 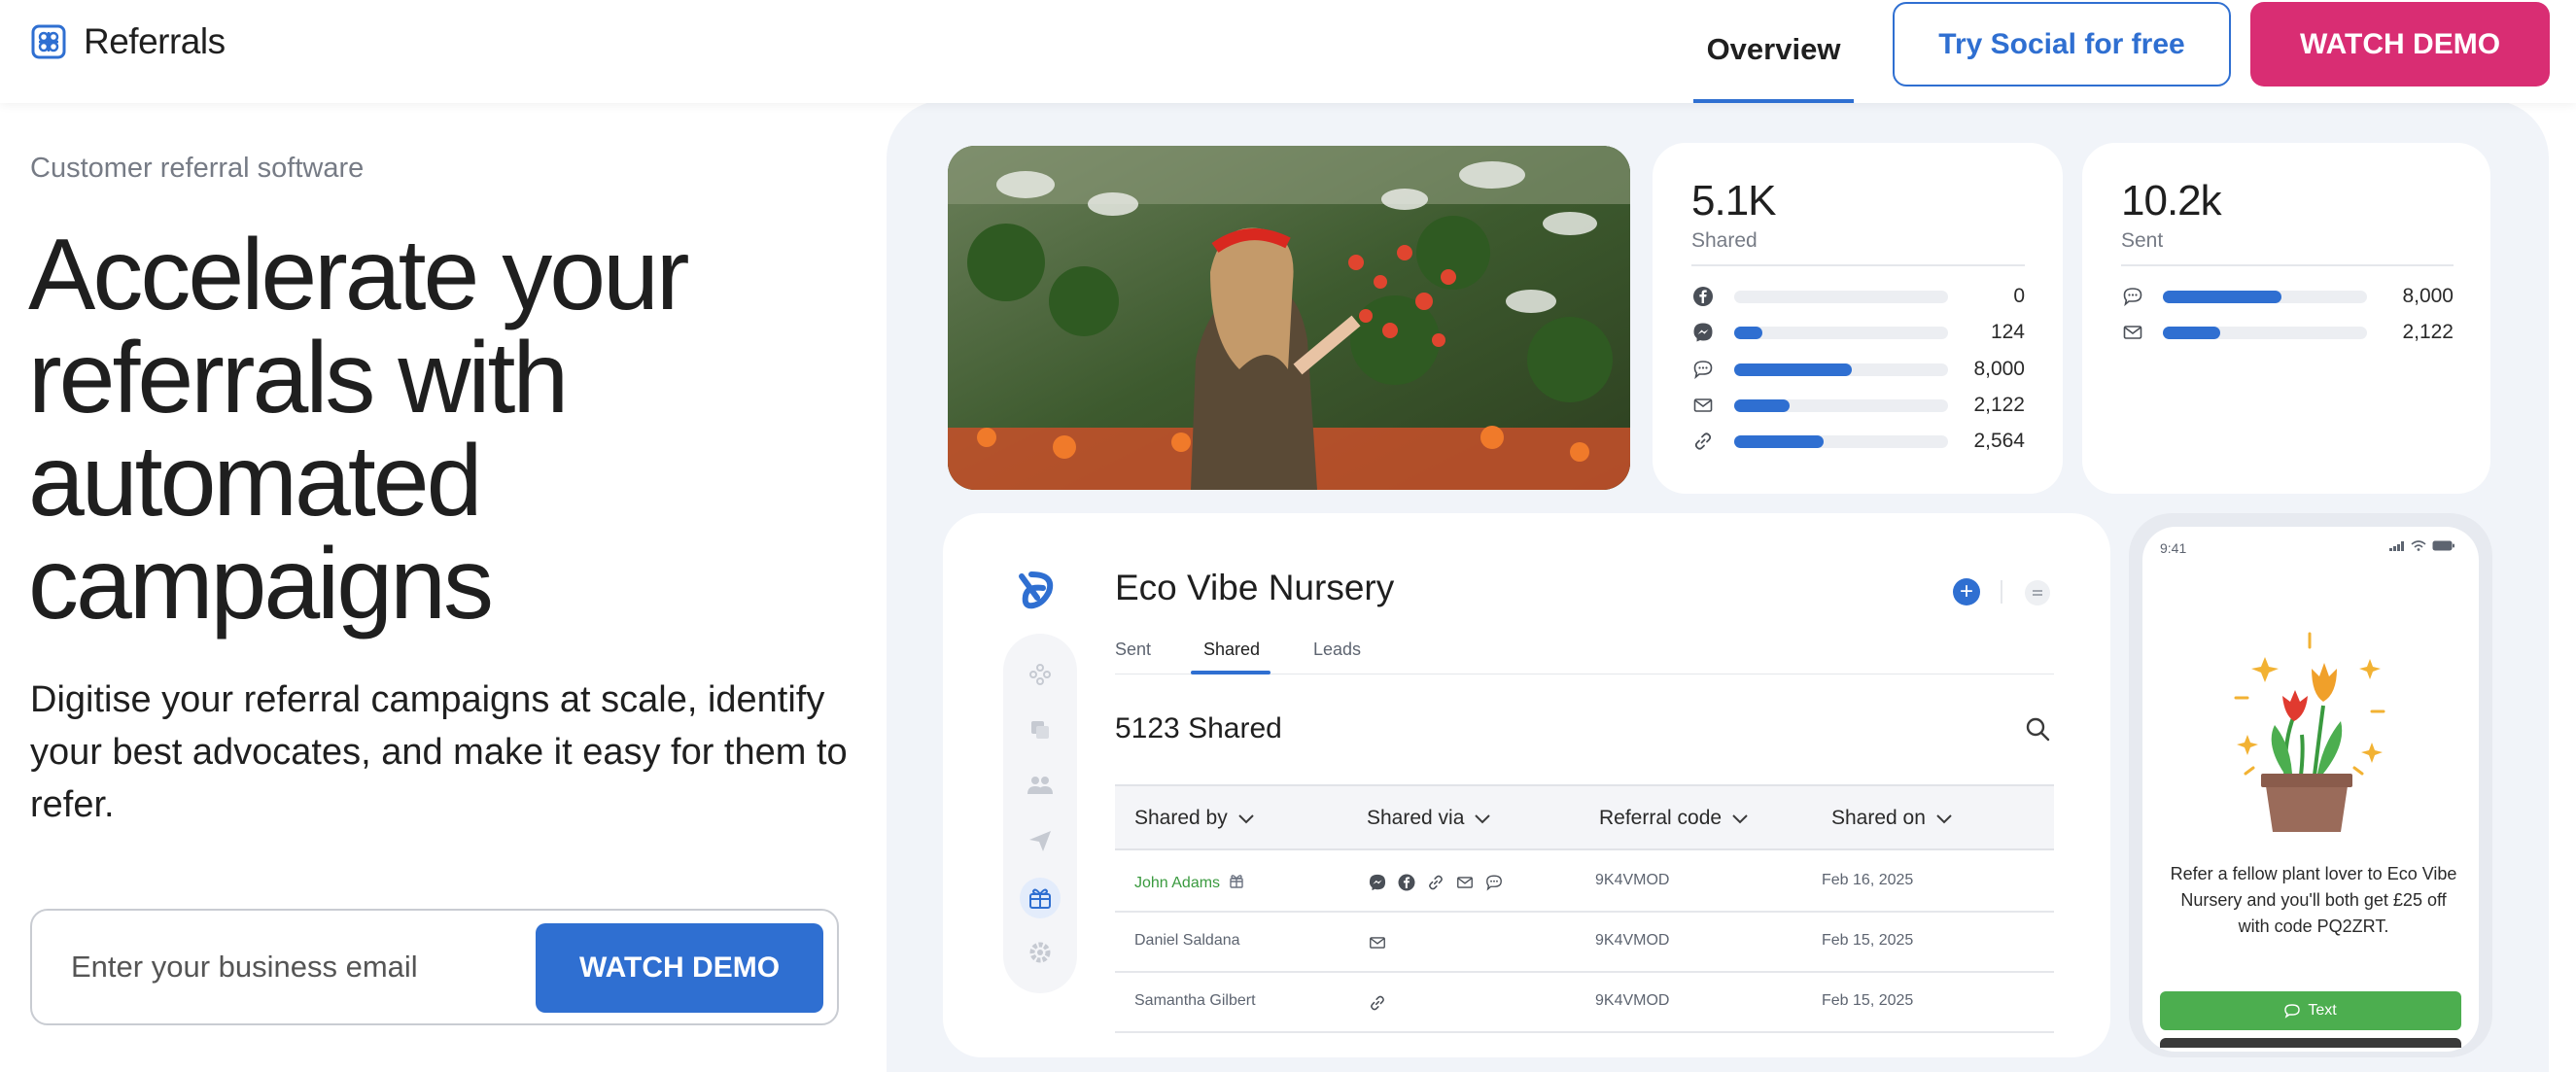 I want to click on tab-leads: Leads, so click(x=1337, y=650).